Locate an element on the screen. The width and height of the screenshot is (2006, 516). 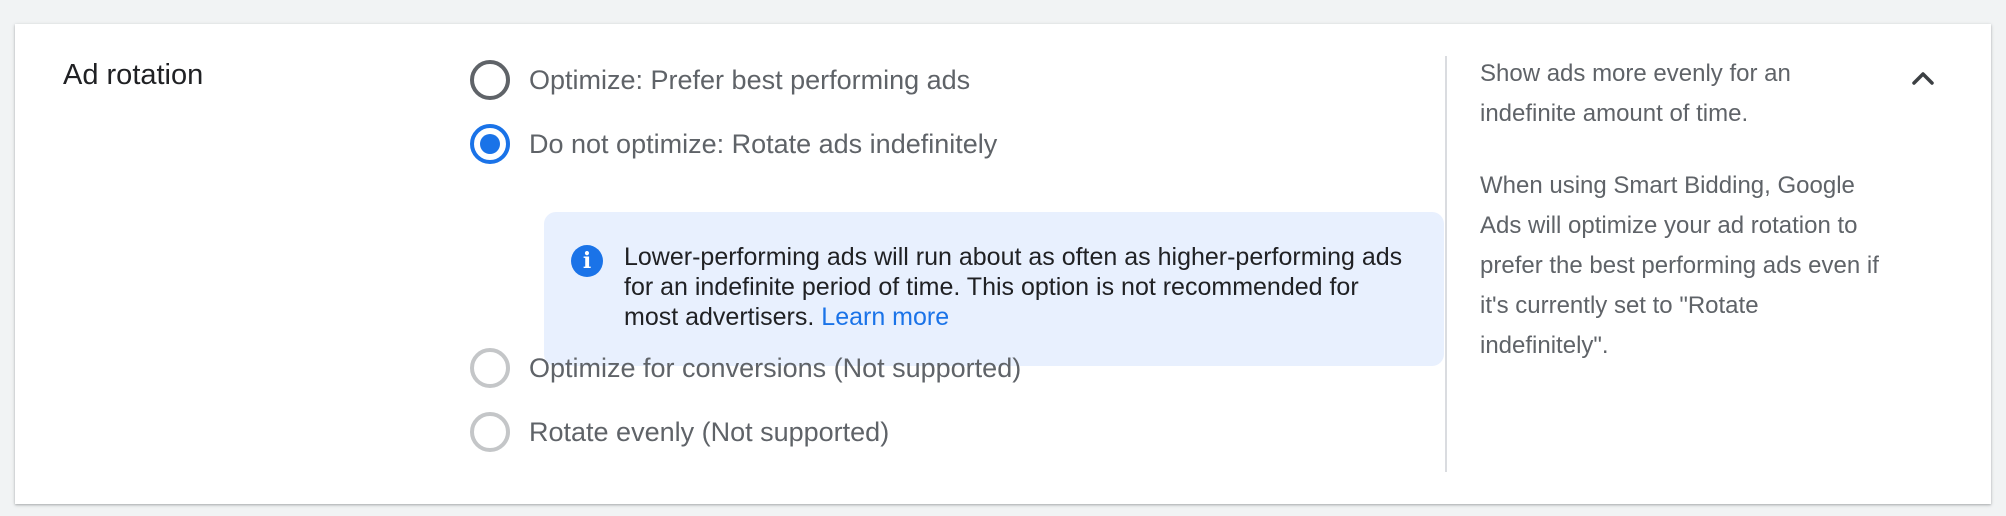
info-icon: i is located at coordinates (587, 261).